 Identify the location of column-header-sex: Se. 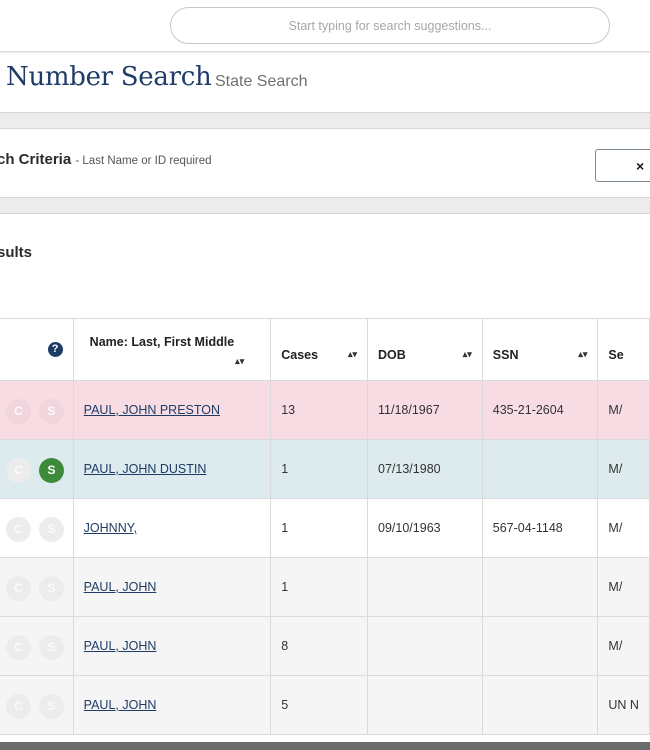
(623, 349).